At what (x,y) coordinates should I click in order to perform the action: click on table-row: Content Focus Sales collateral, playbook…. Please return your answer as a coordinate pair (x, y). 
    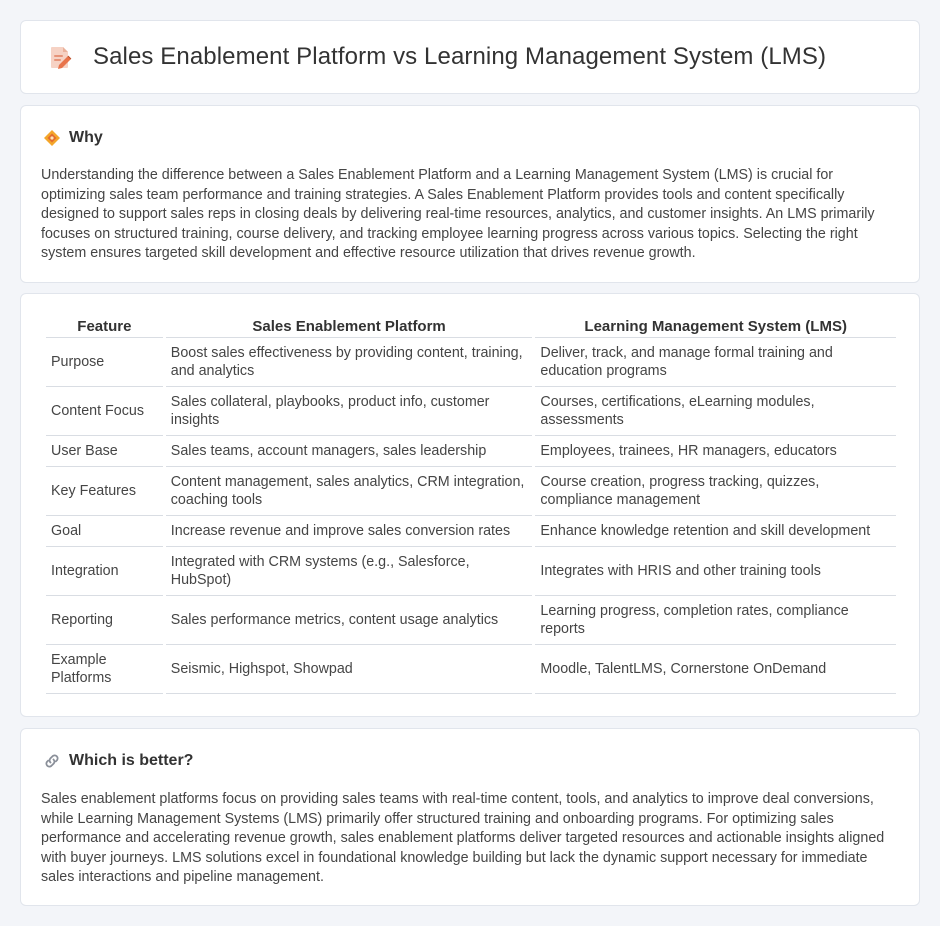
    Looking at the image, I should click on (471, 411).